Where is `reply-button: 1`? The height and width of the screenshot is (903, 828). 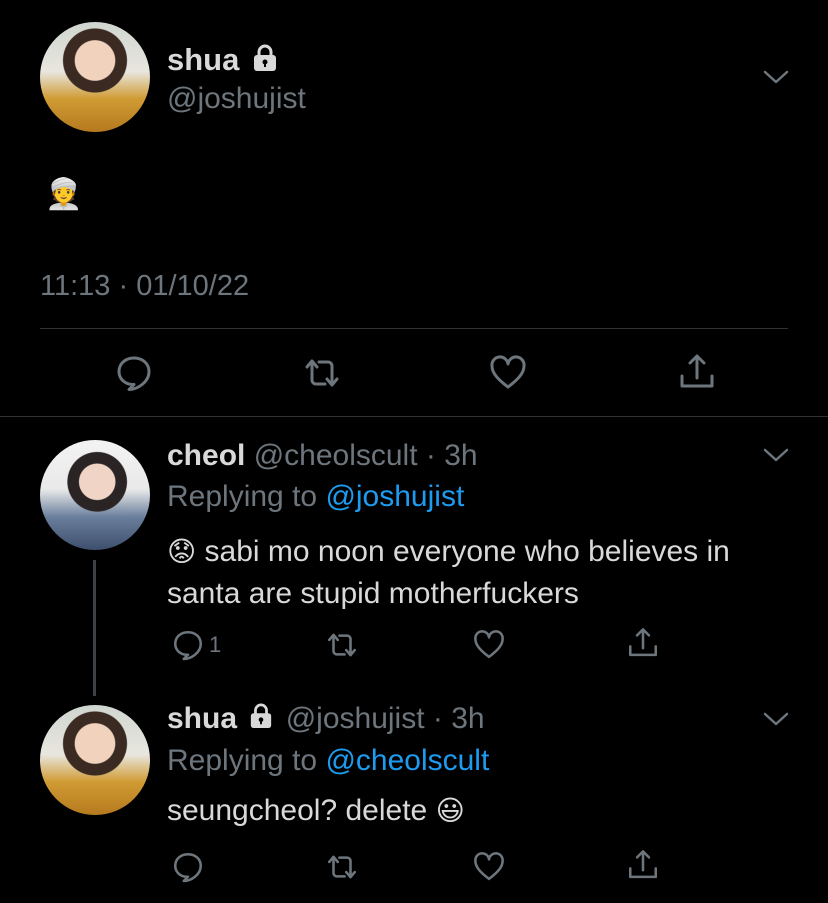 reply-button: 1 is located at coordinates (196, 645).